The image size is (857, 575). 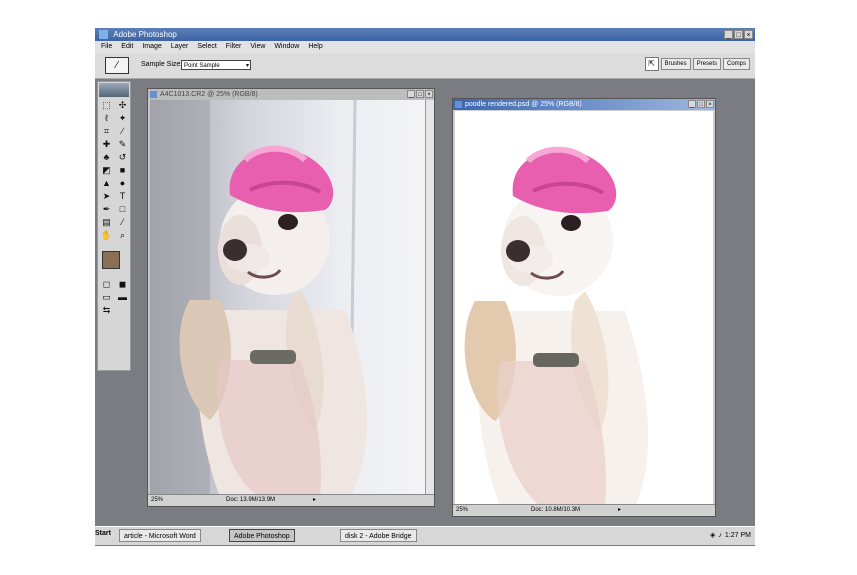 What do you see at coordinates (106, 144) in the screenshot?
I see `healing-icon: ✚` at bounding box center [106, 144].